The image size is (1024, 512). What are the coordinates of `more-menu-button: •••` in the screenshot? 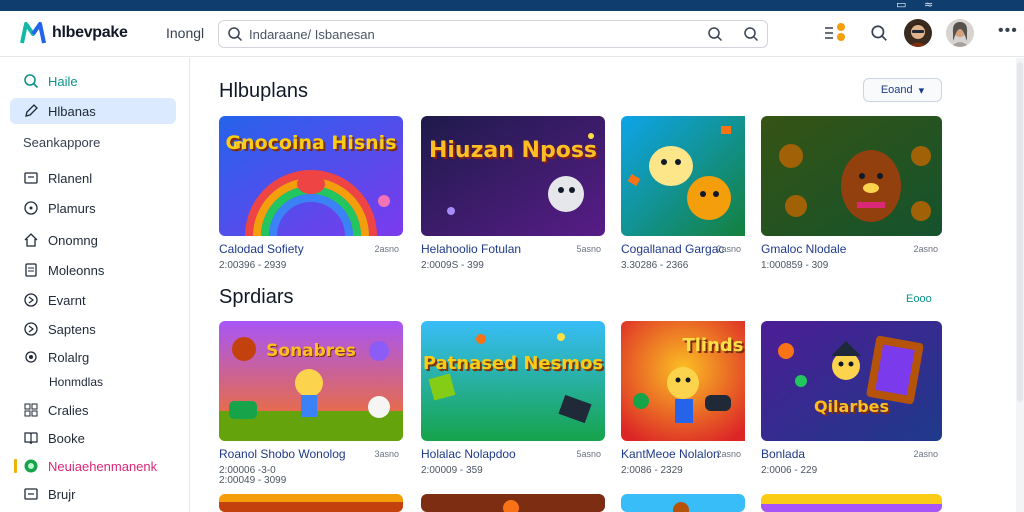 It's located at (1008, 31).